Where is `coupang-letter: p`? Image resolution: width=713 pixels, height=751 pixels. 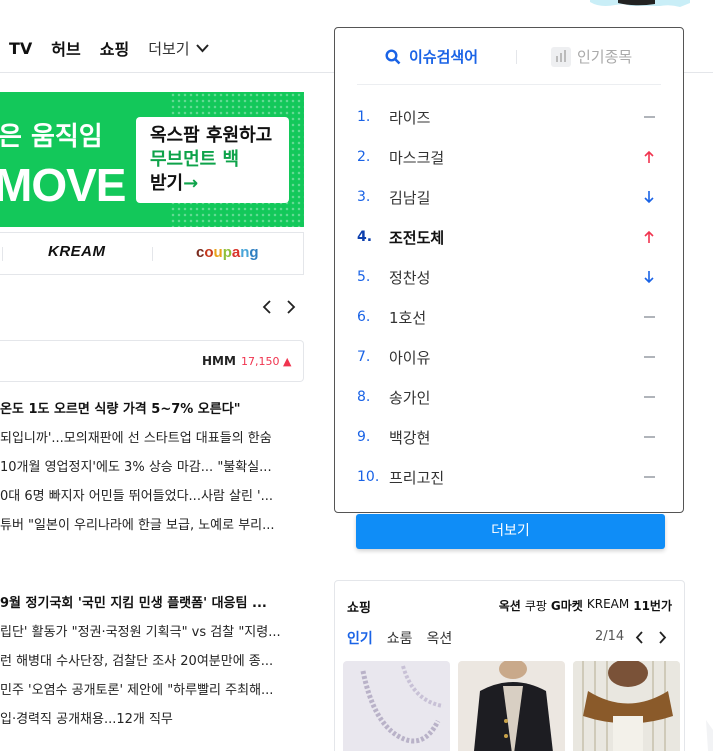
coupang-letter: p is located at coordinates (227, 252).